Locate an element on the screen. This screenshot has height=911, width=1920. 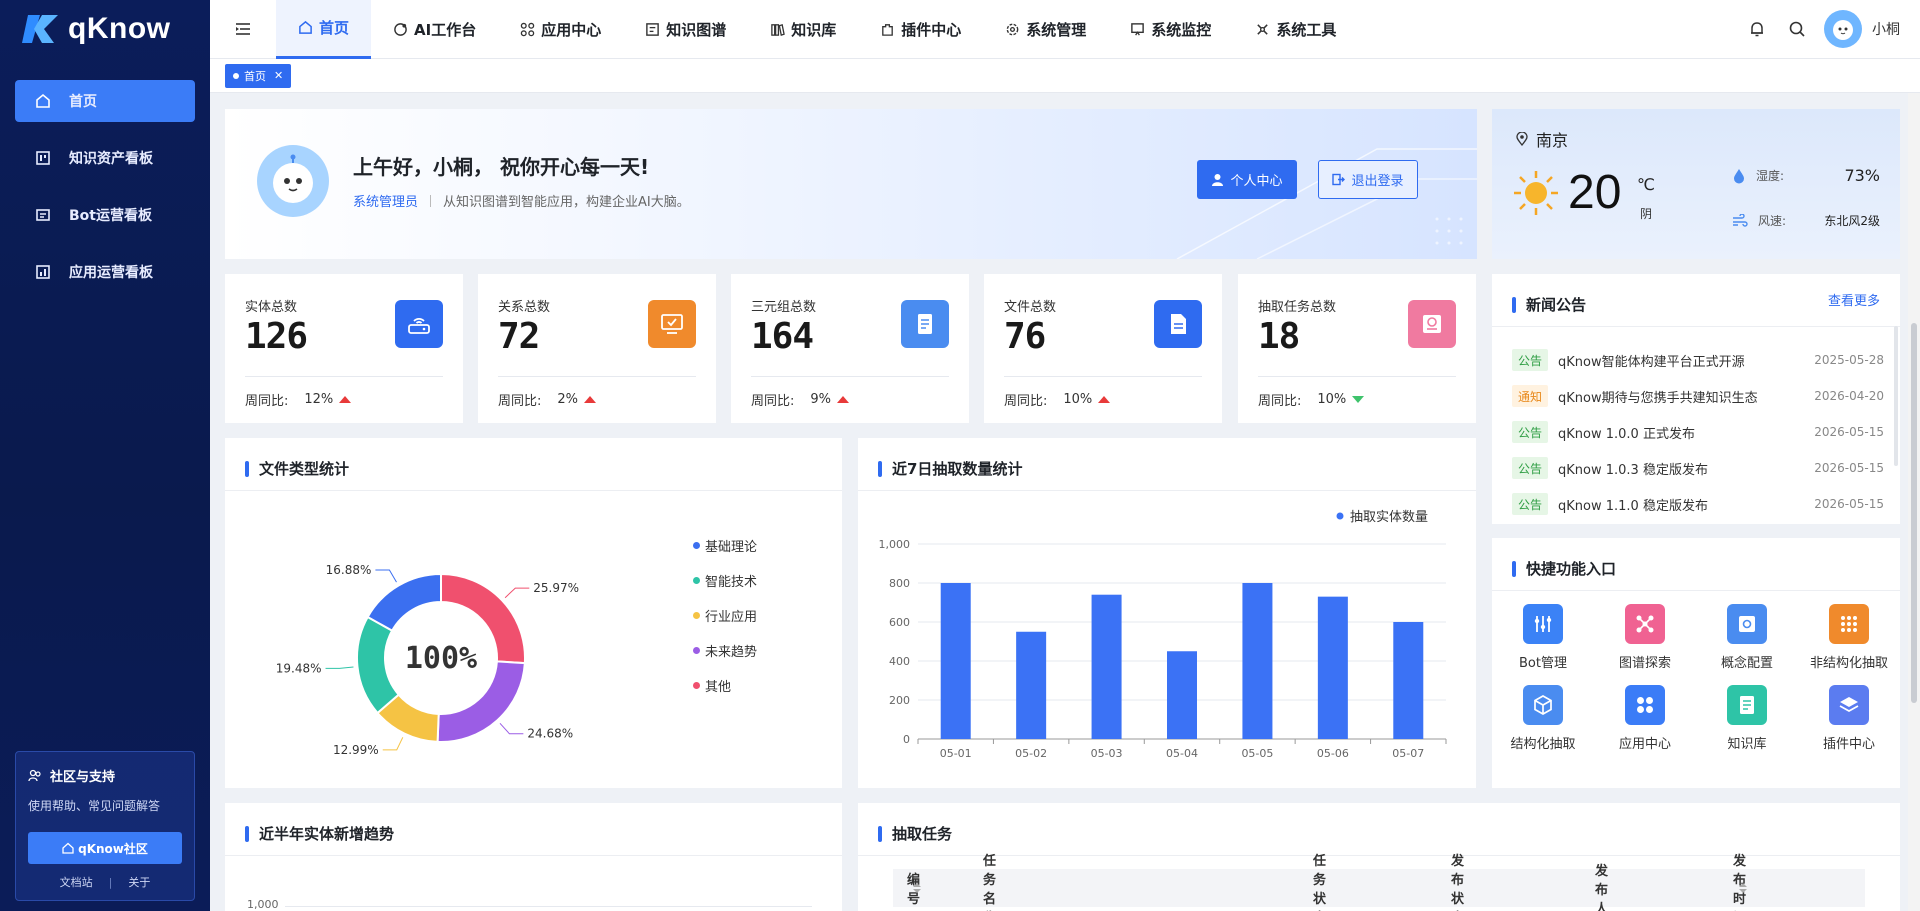
legend-item: 智能技术 is located at coordinates (725, 580).